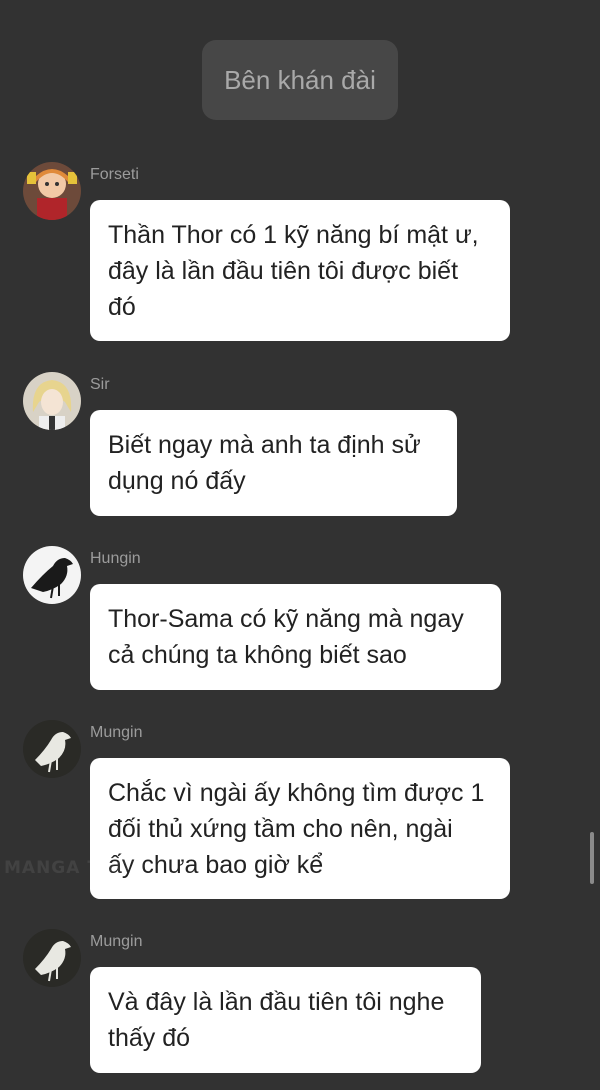 This screenshot has height=1090, width=600. Describe the element at coordinates (592, 858) in the screenshot. I see `scrollbar` at that location.